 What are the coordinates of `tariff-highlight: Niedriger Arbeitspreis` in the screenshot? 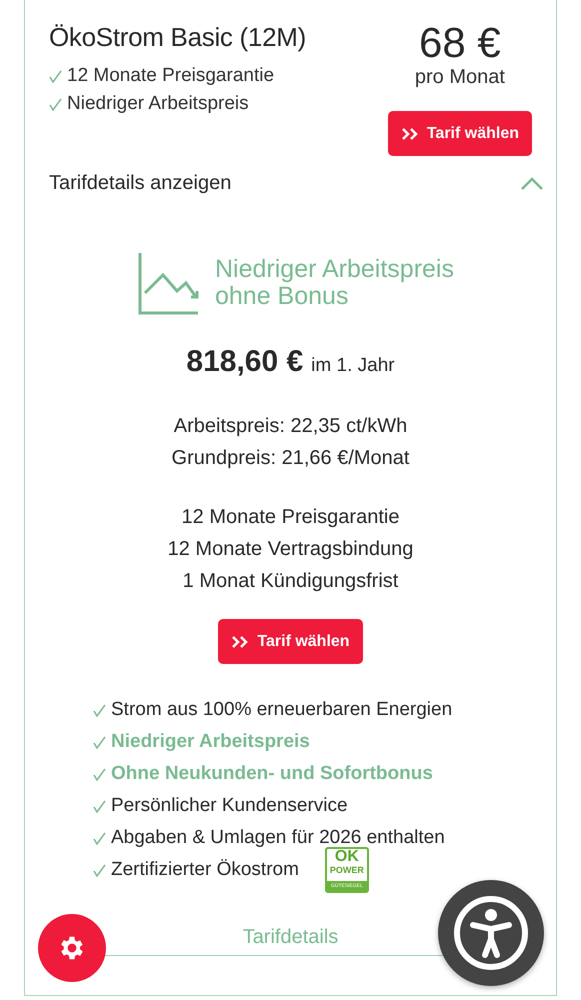 It's located at (158, 104).